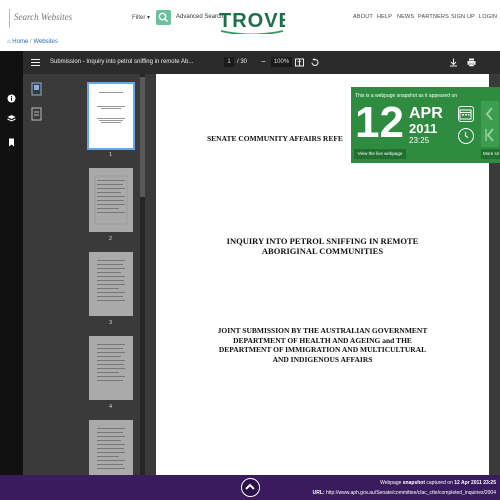 This screenshot has width=500, height=500. Describe the element at coordinates (380, 154) in the screenshot. I see `view-live-webpage-button: View the live webpage` at that location.